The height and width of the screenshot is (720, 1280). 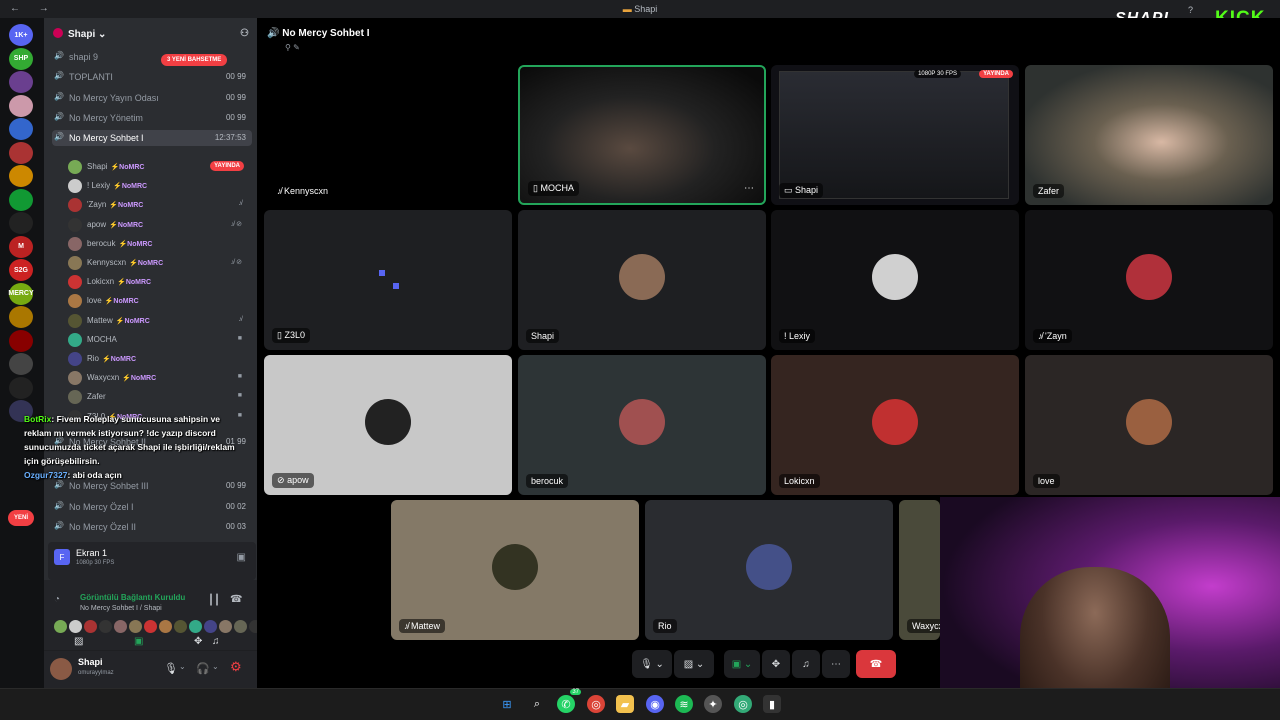 I want to click on server-icon: MERCY, so click(x=21, y=293).